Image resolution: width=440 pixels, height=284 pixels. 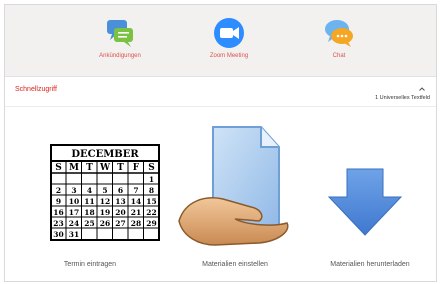 I want to click on weekday-tue: T, so click(x=89, y=168).